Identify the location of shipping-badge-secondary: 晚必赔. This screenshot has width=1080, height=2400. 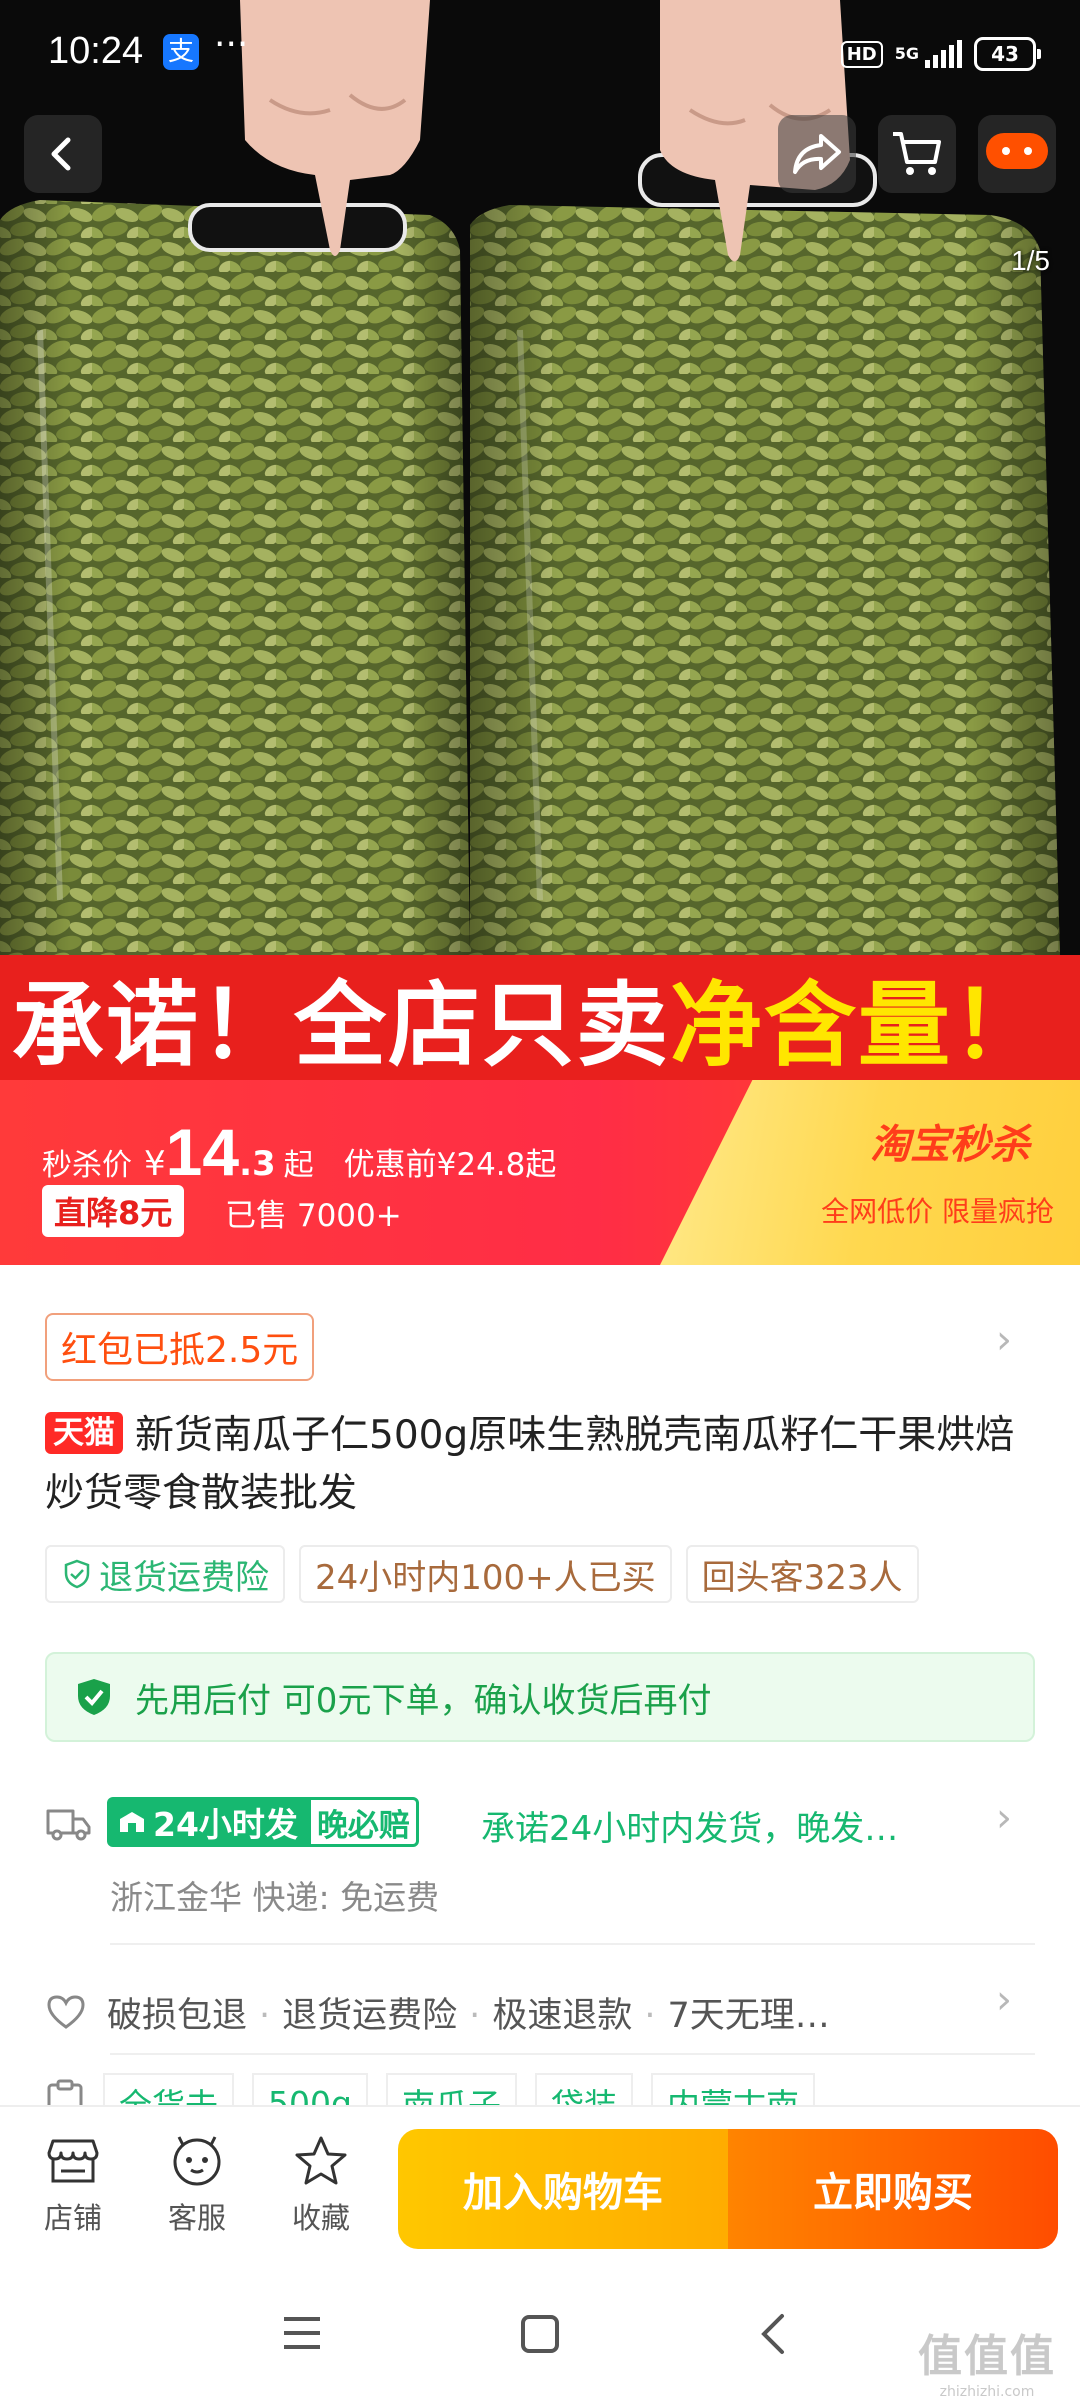
(363, 1822).